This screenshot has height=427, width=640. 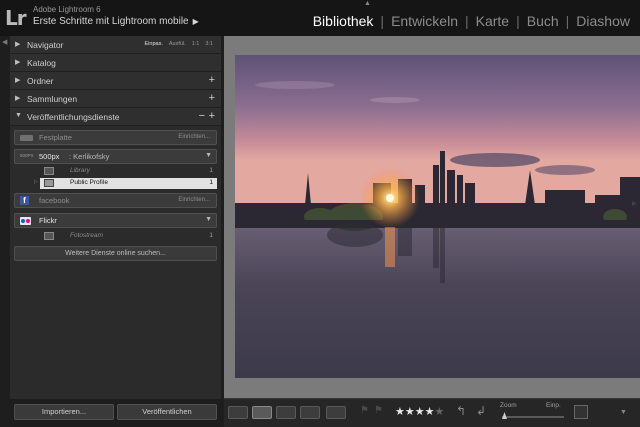 What do you see at coordinates (36, 182) in the screenshot?
I see `expand-caret-icon: ▷` at bounding box center [36, 182].